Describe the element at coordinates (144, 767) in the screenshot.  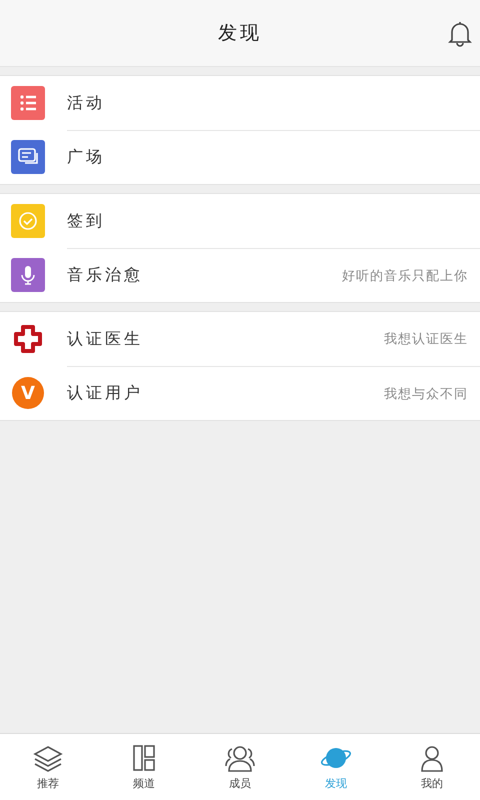
I see `nav-tab: 频道` at that location.